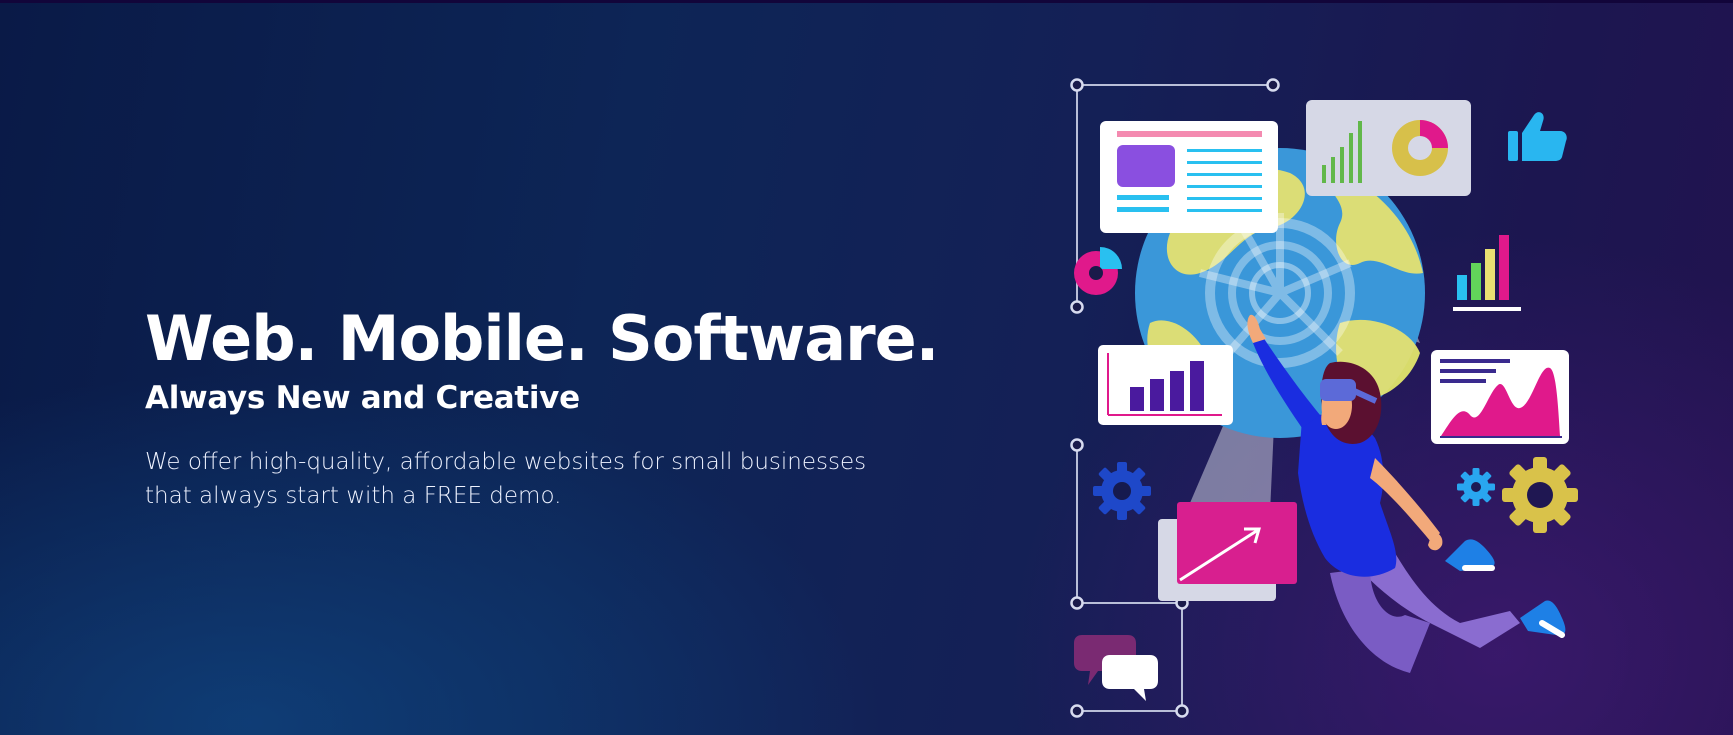 The width and height of the screenshot is (1733, 735). Describe the element at coordinates (1189, 177) in the screenshot. I see `webpage-layout-icon` at that location.